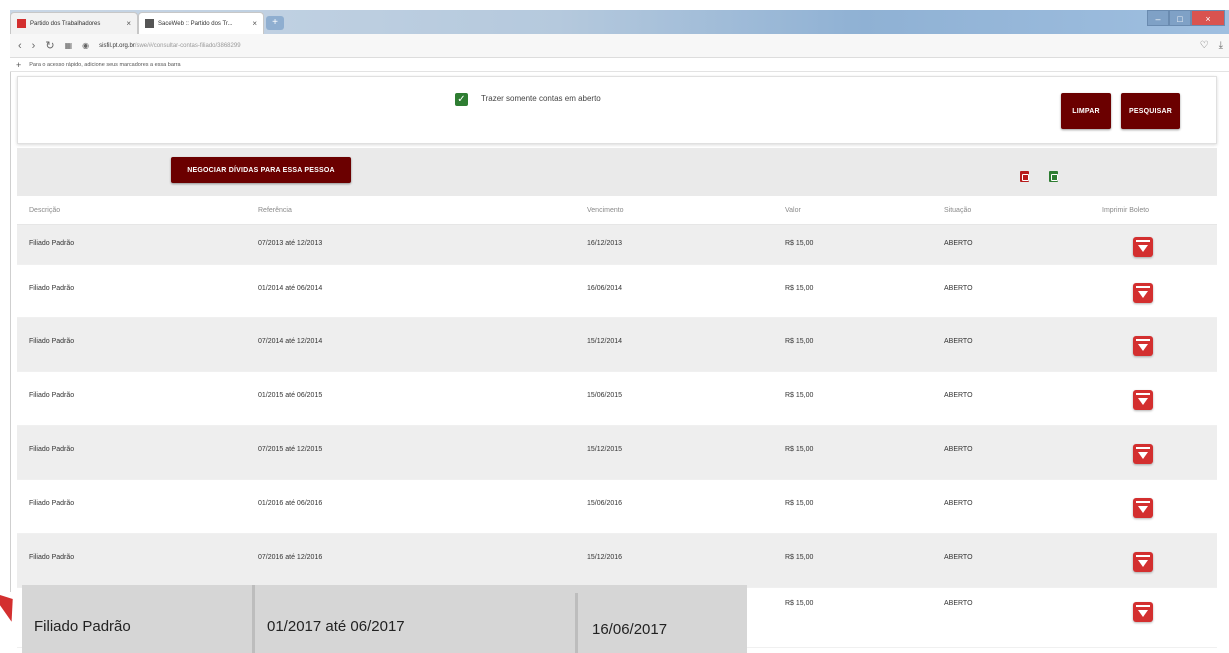 This screenshot has width=1229, height=653. Describe the element at coordinates (149, 23) in the screenshot. I see `page-favicon-icon` at that location.